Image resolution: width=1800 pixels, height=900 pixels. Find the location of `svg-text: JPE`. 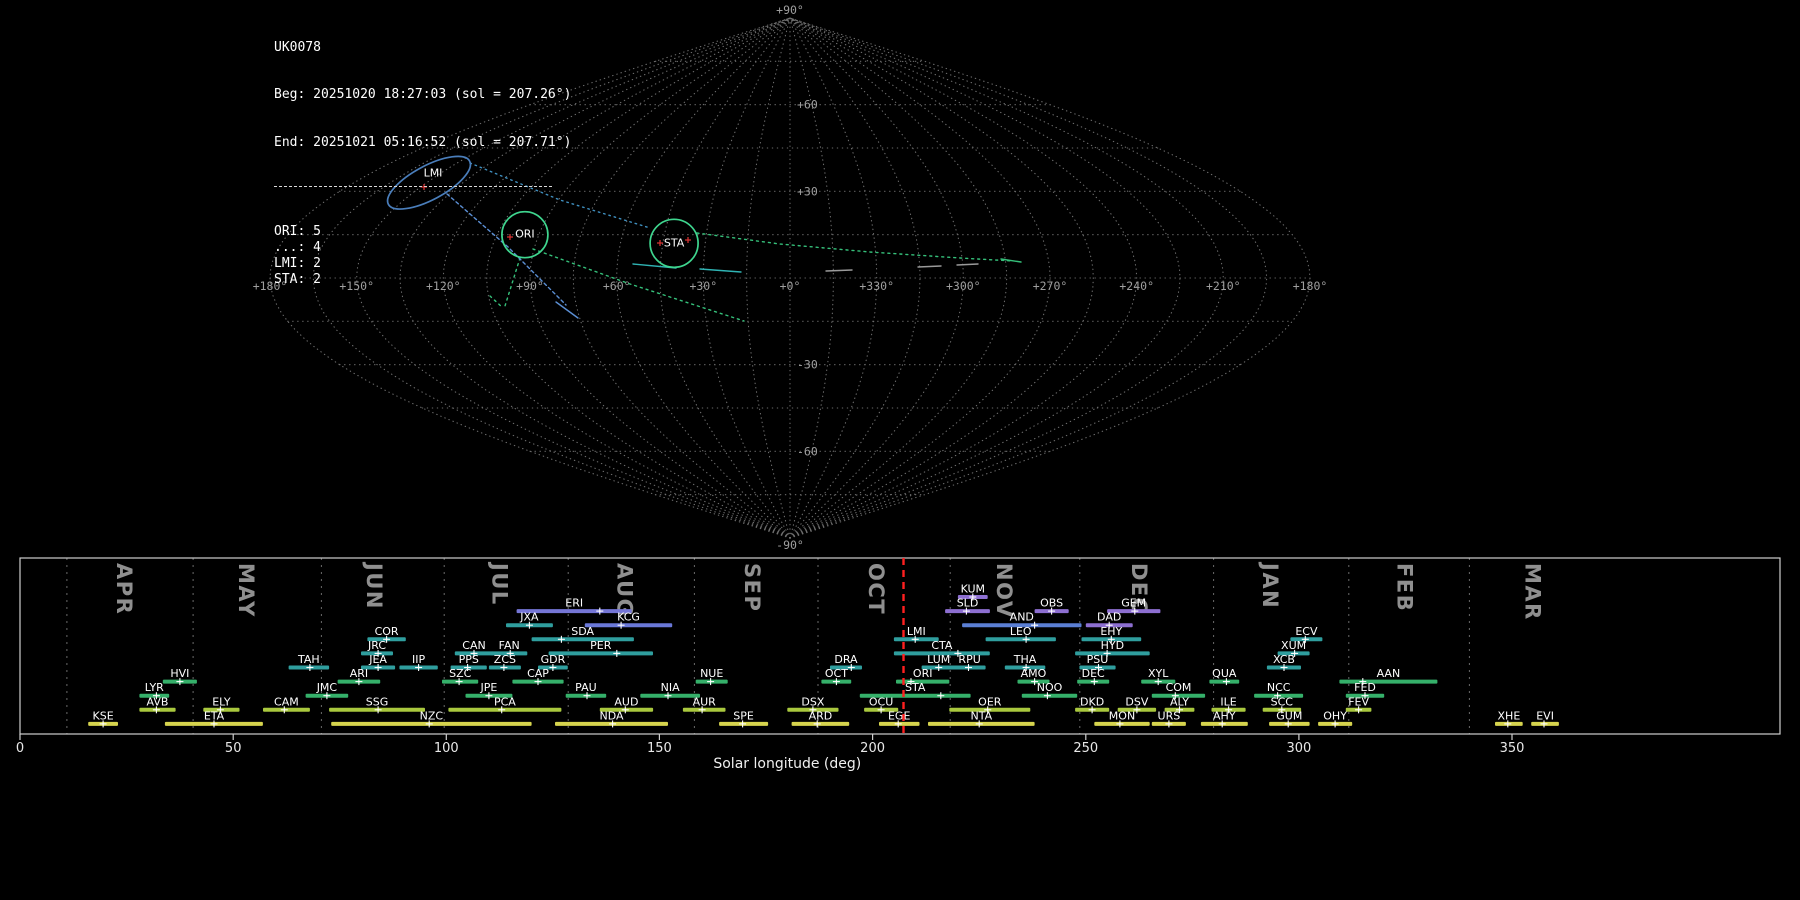

svg-text: JPE is located at coordinates (488, 687).